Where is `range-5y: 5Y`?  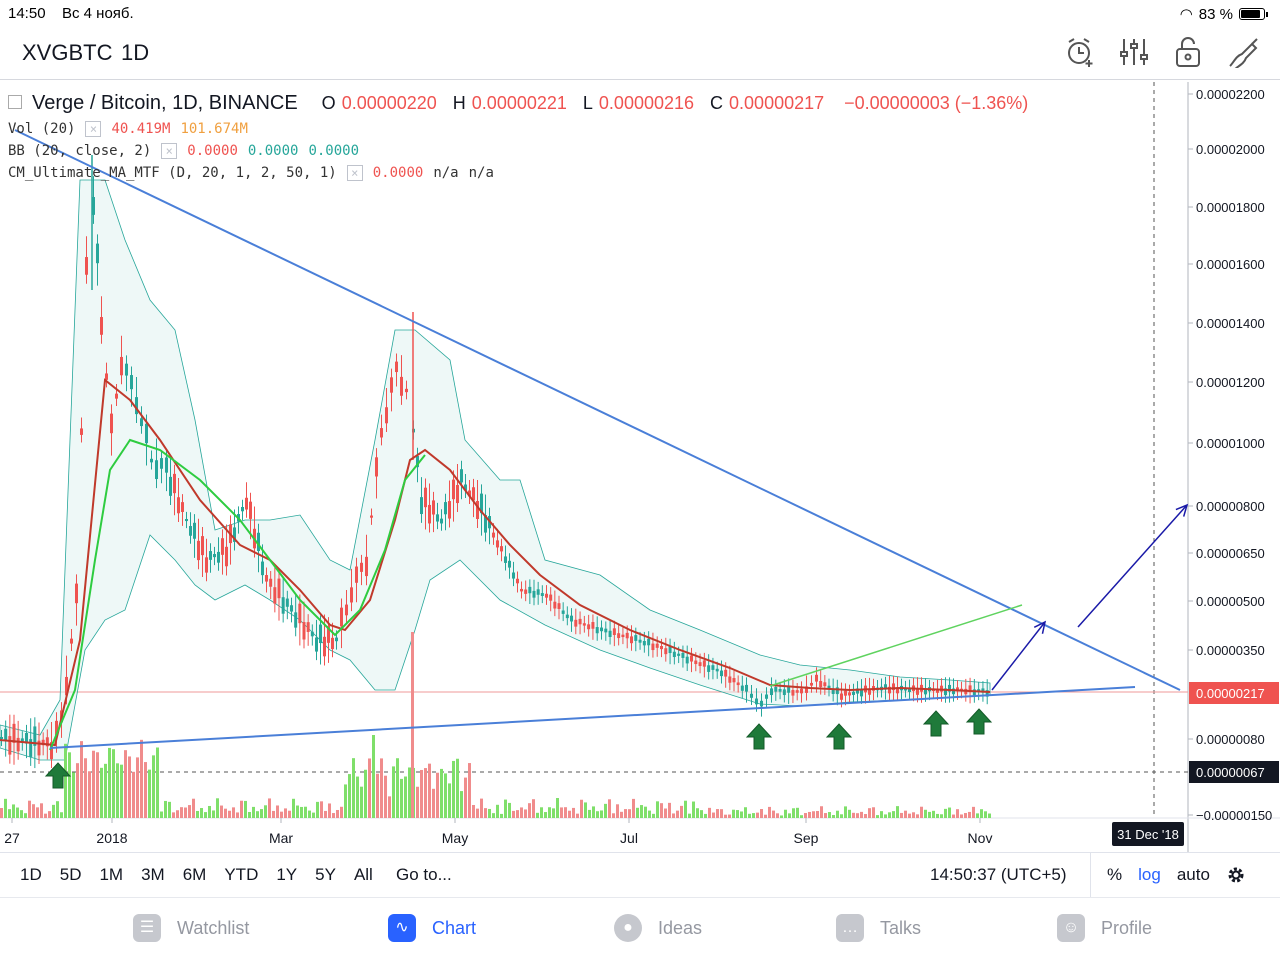 range-5y: 5Y is located at coordinates (325, 875).